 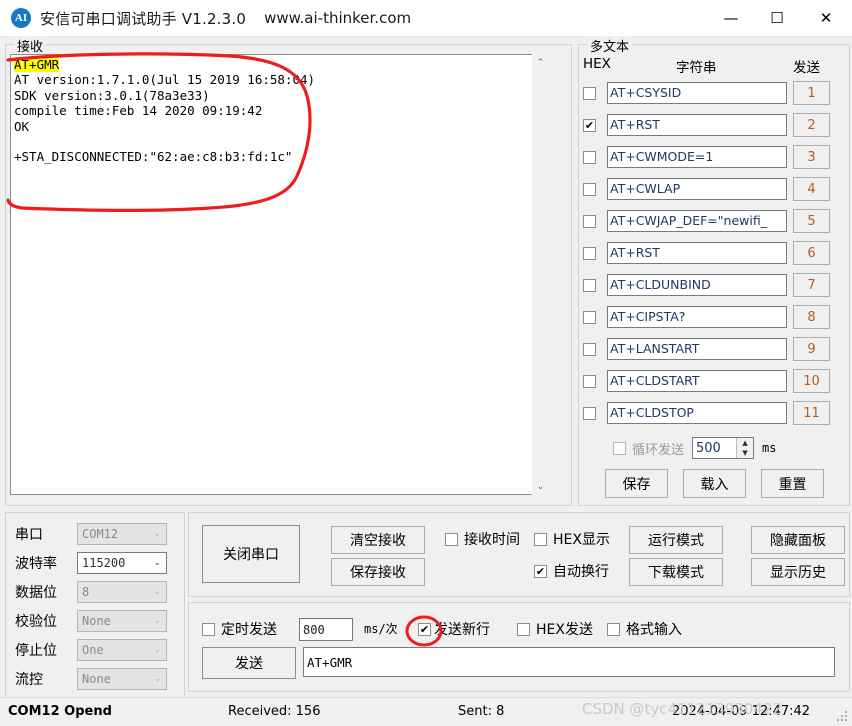 I want to click on serial-setting-value: None, so click(x=96, y=621).